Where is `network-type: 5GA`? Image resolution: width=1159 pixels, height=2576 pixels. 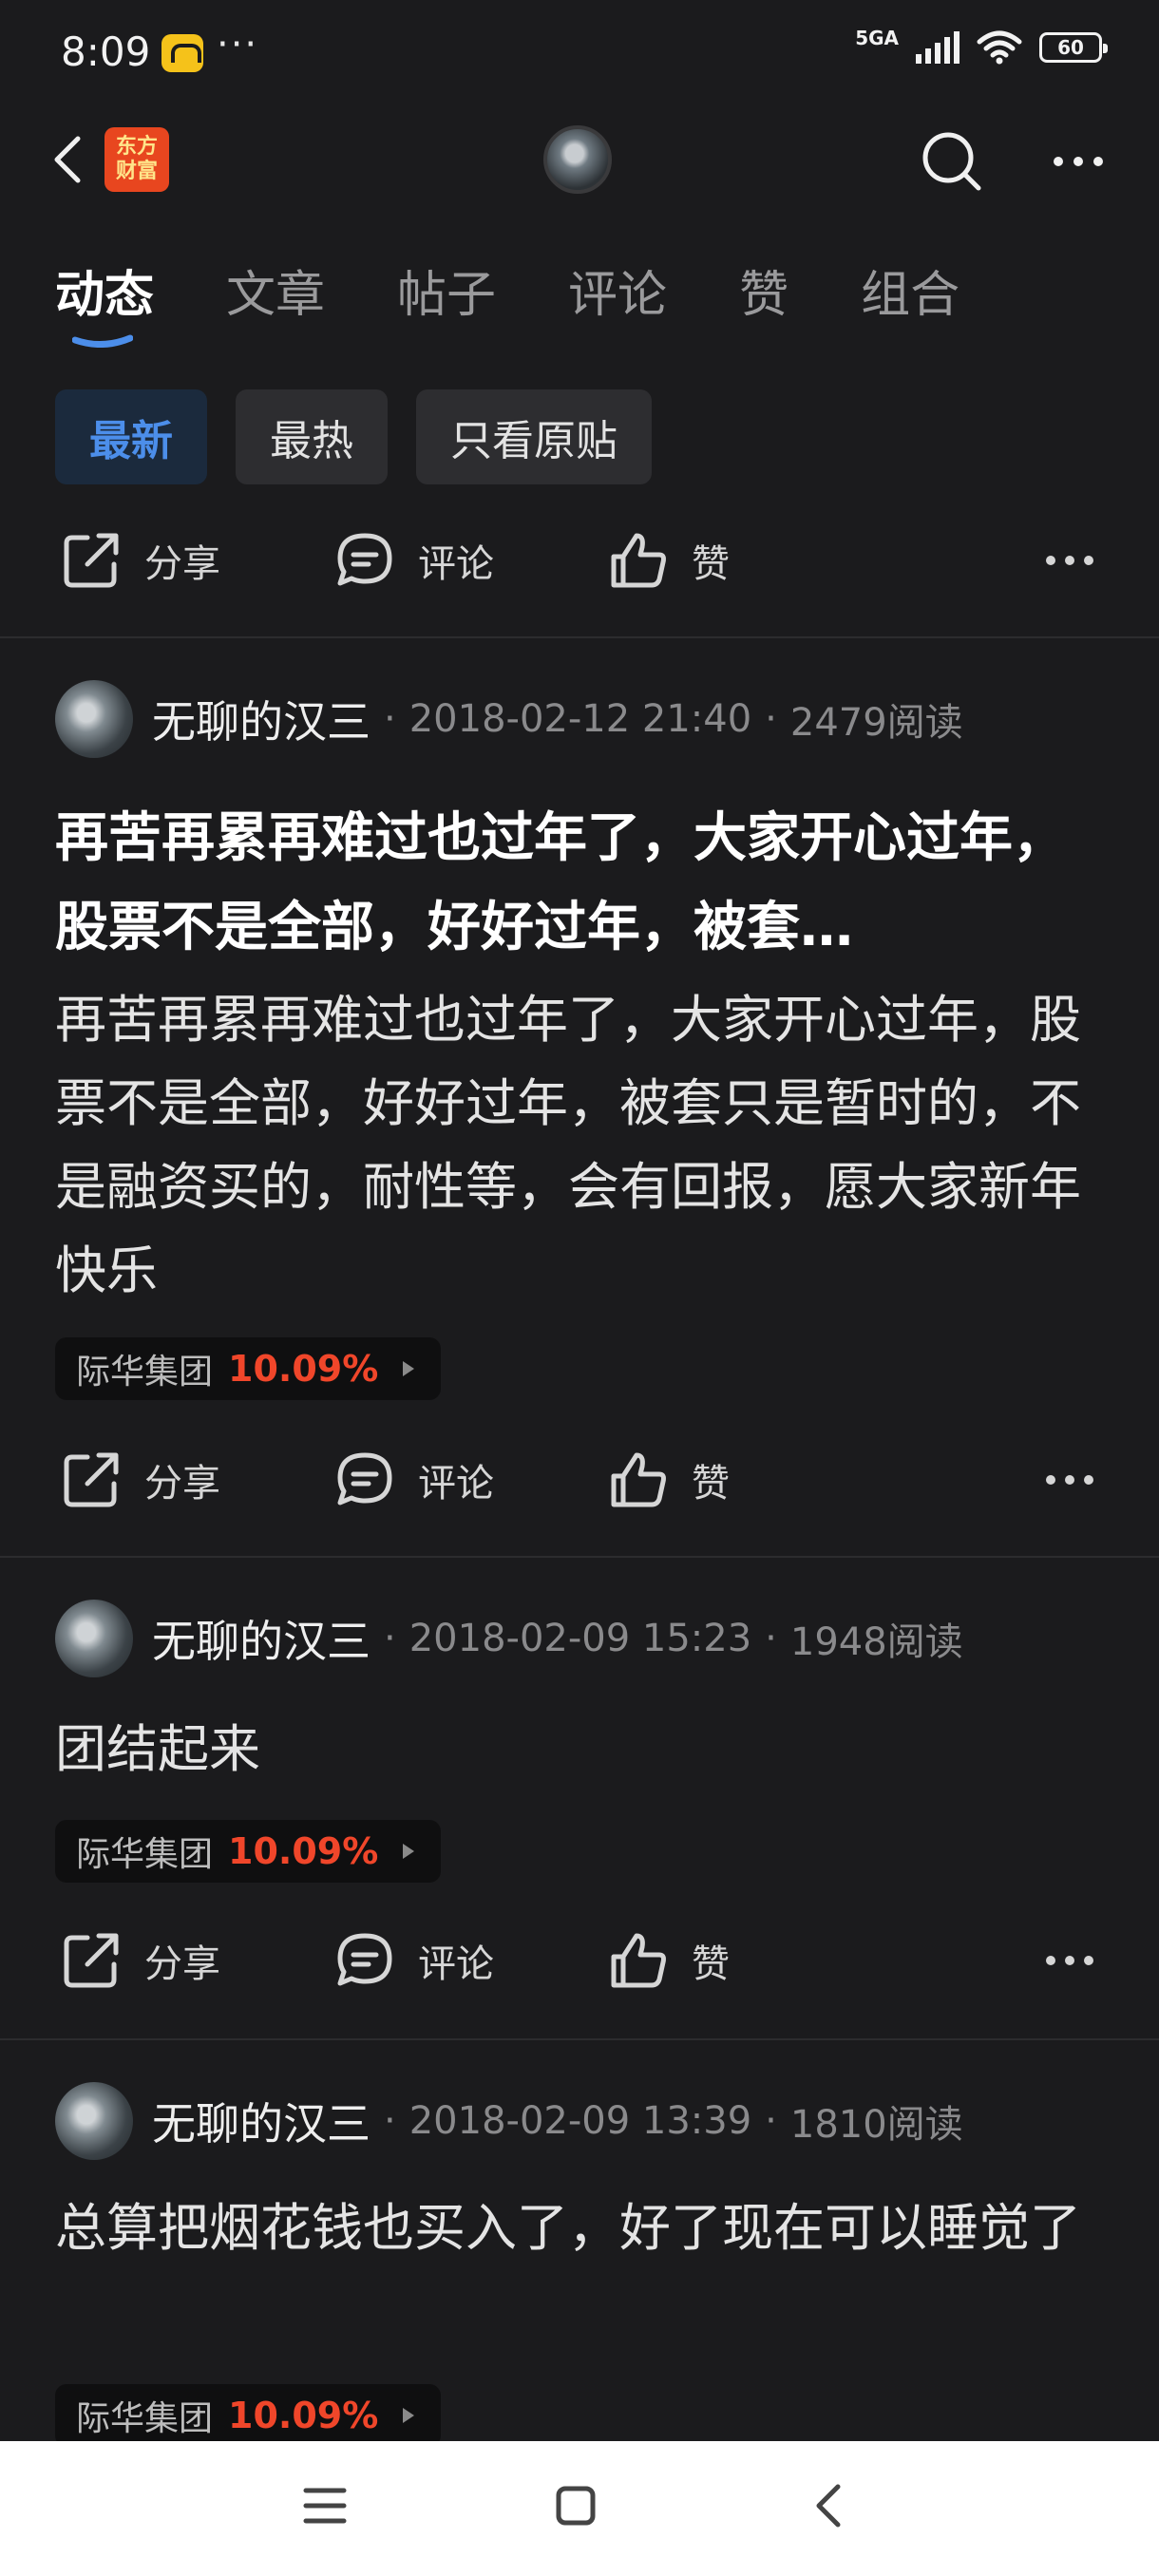
network-type: 5GA is located at coordinates (877, 38).